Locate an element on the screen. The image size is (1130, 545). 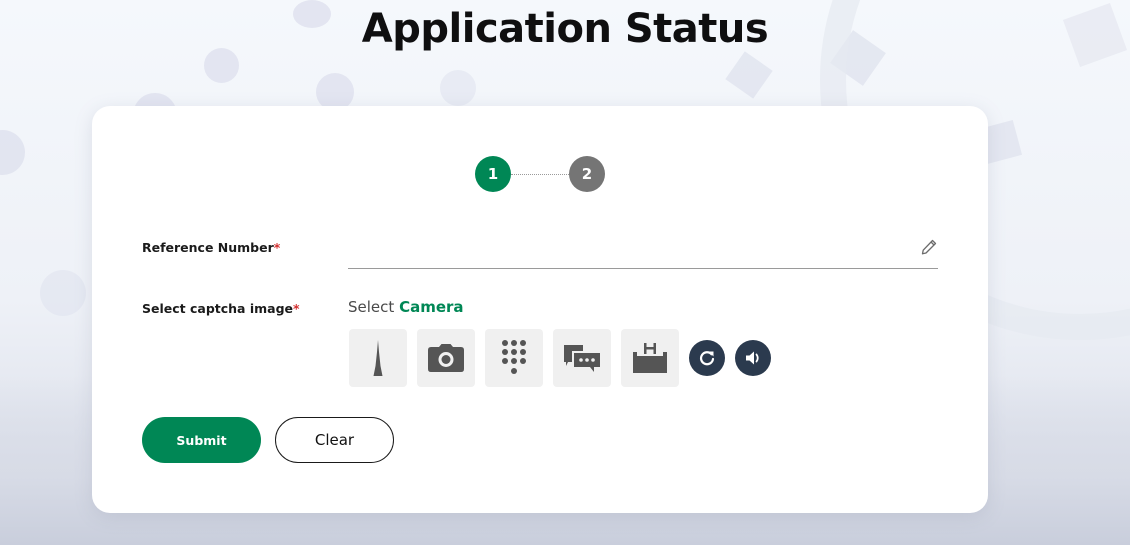
submit-button: Submit is located at coordinates (201, 440).